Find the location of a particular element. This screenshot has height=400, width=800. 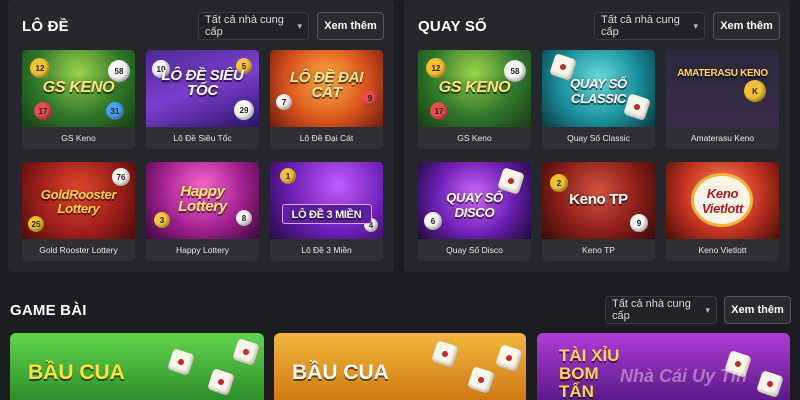

game-logo: LÔ ĐỀ SIÊU TỐC is located at coordinates (202, 83).